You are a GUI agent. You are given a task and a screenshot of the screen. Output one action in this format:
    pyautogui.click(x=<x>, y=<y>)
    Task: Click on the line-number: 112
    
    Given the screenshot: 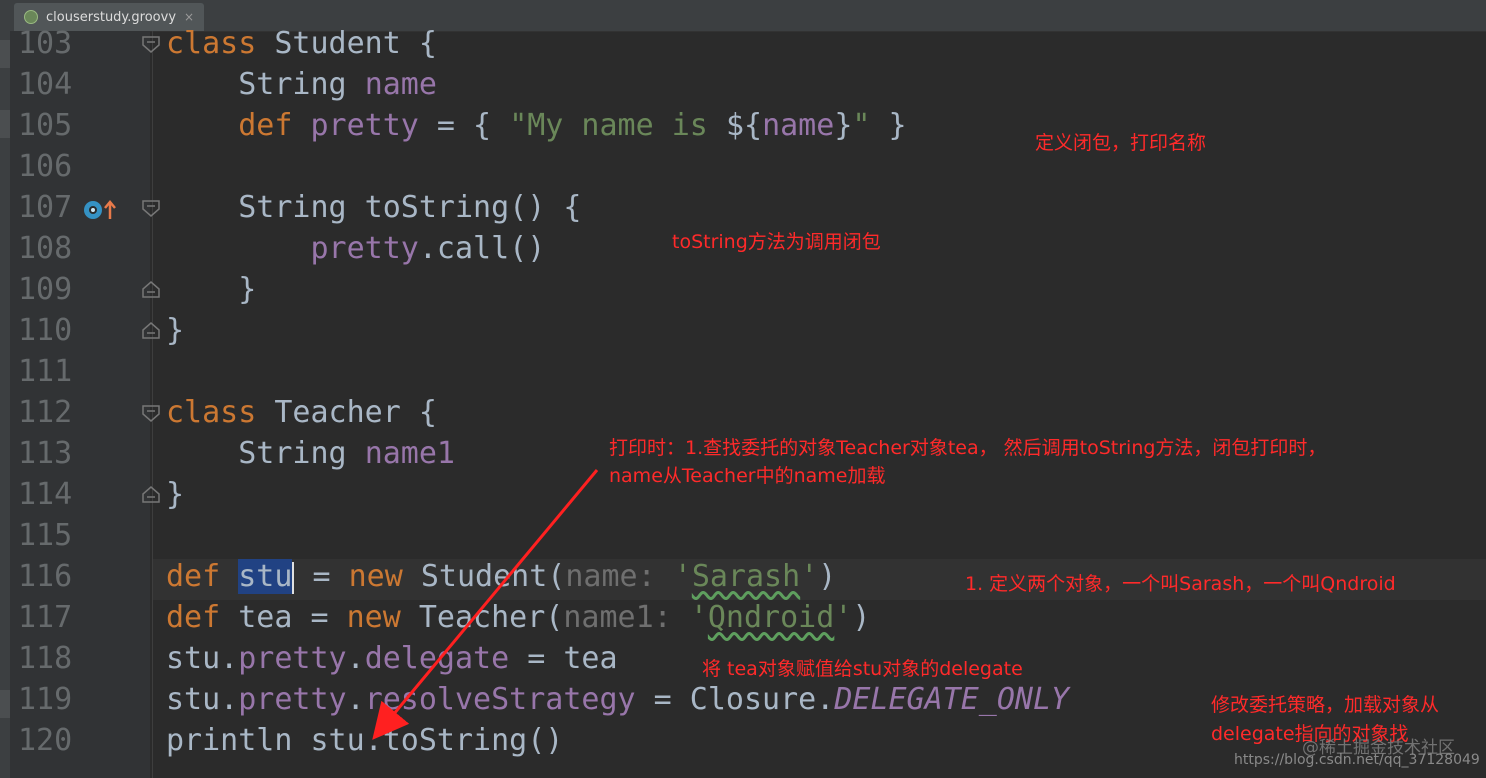 What is the action you would take?
    pyautogui.click(x=45, y=412)
    